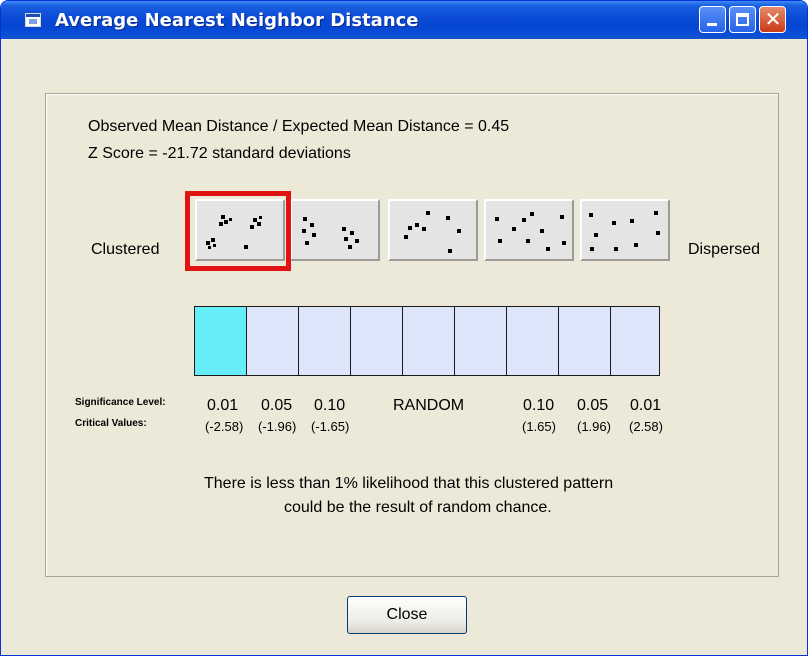 The height and width of the screenshot is (658, 810). Describe the element at coordinates (539, 405) in the screenshot. I see `level-right-1: 0.10` at that location.